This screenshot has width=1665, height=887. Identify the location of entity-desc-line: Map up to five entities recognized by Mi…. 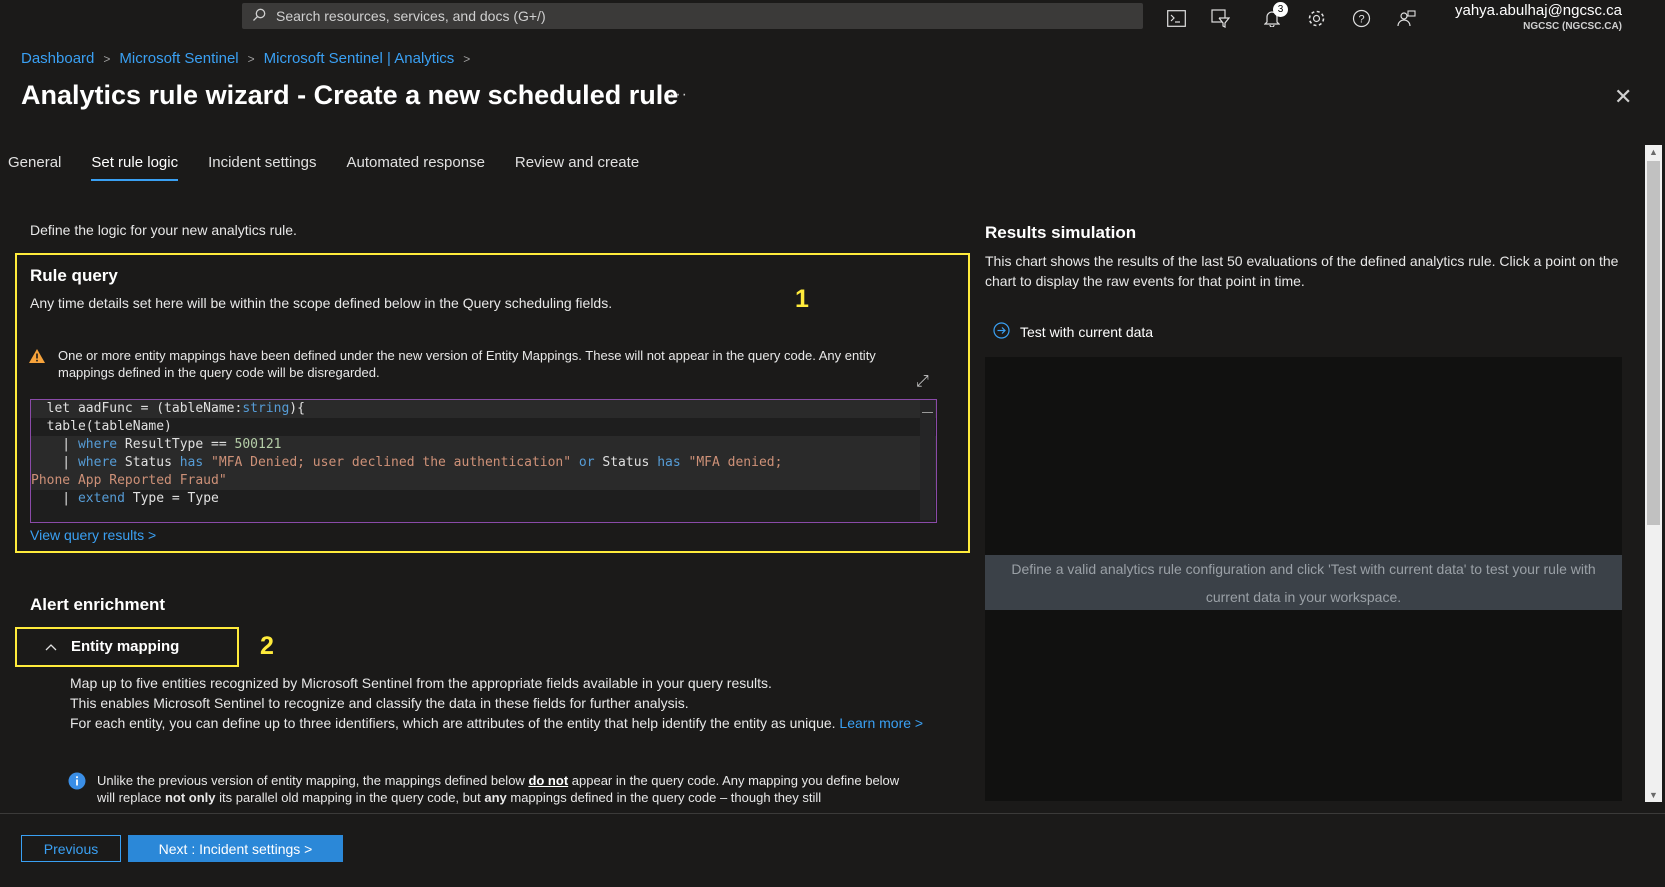
(421, 683).